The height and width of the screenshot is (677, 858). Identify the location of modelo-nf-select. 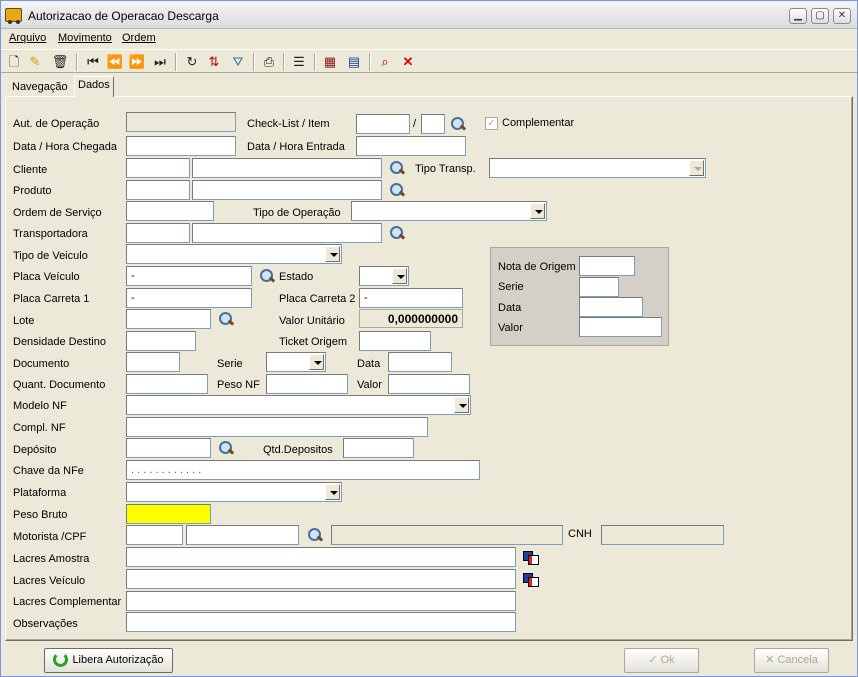
(298, 405).